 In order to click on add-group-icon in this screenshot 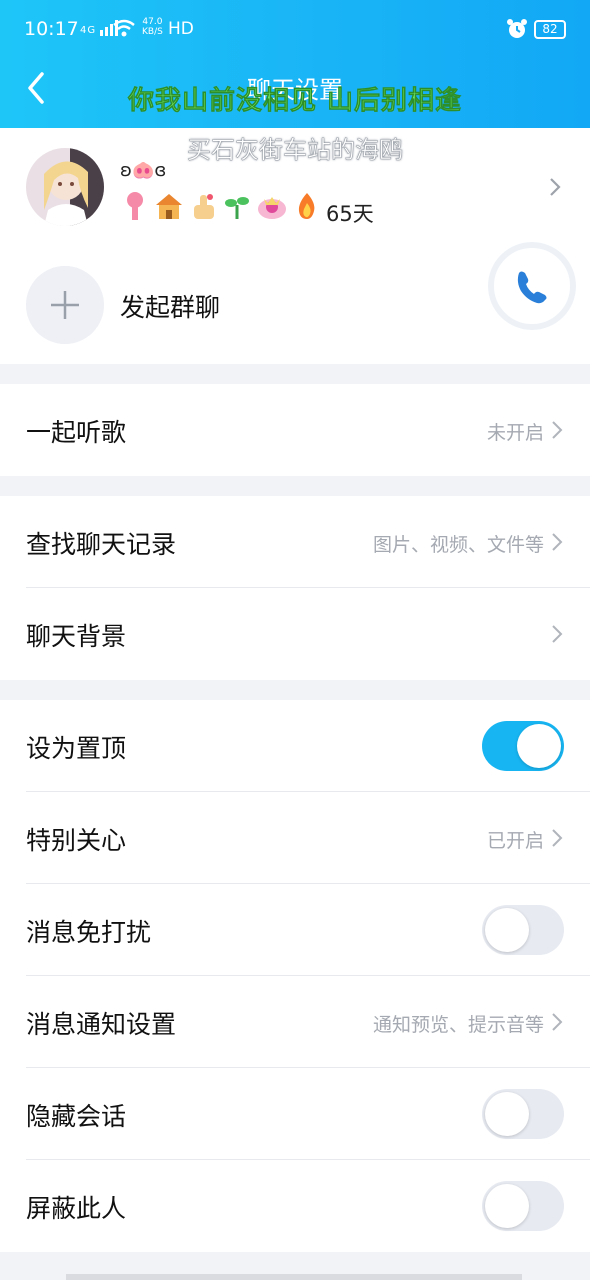, I will do `click(65, 305)`.